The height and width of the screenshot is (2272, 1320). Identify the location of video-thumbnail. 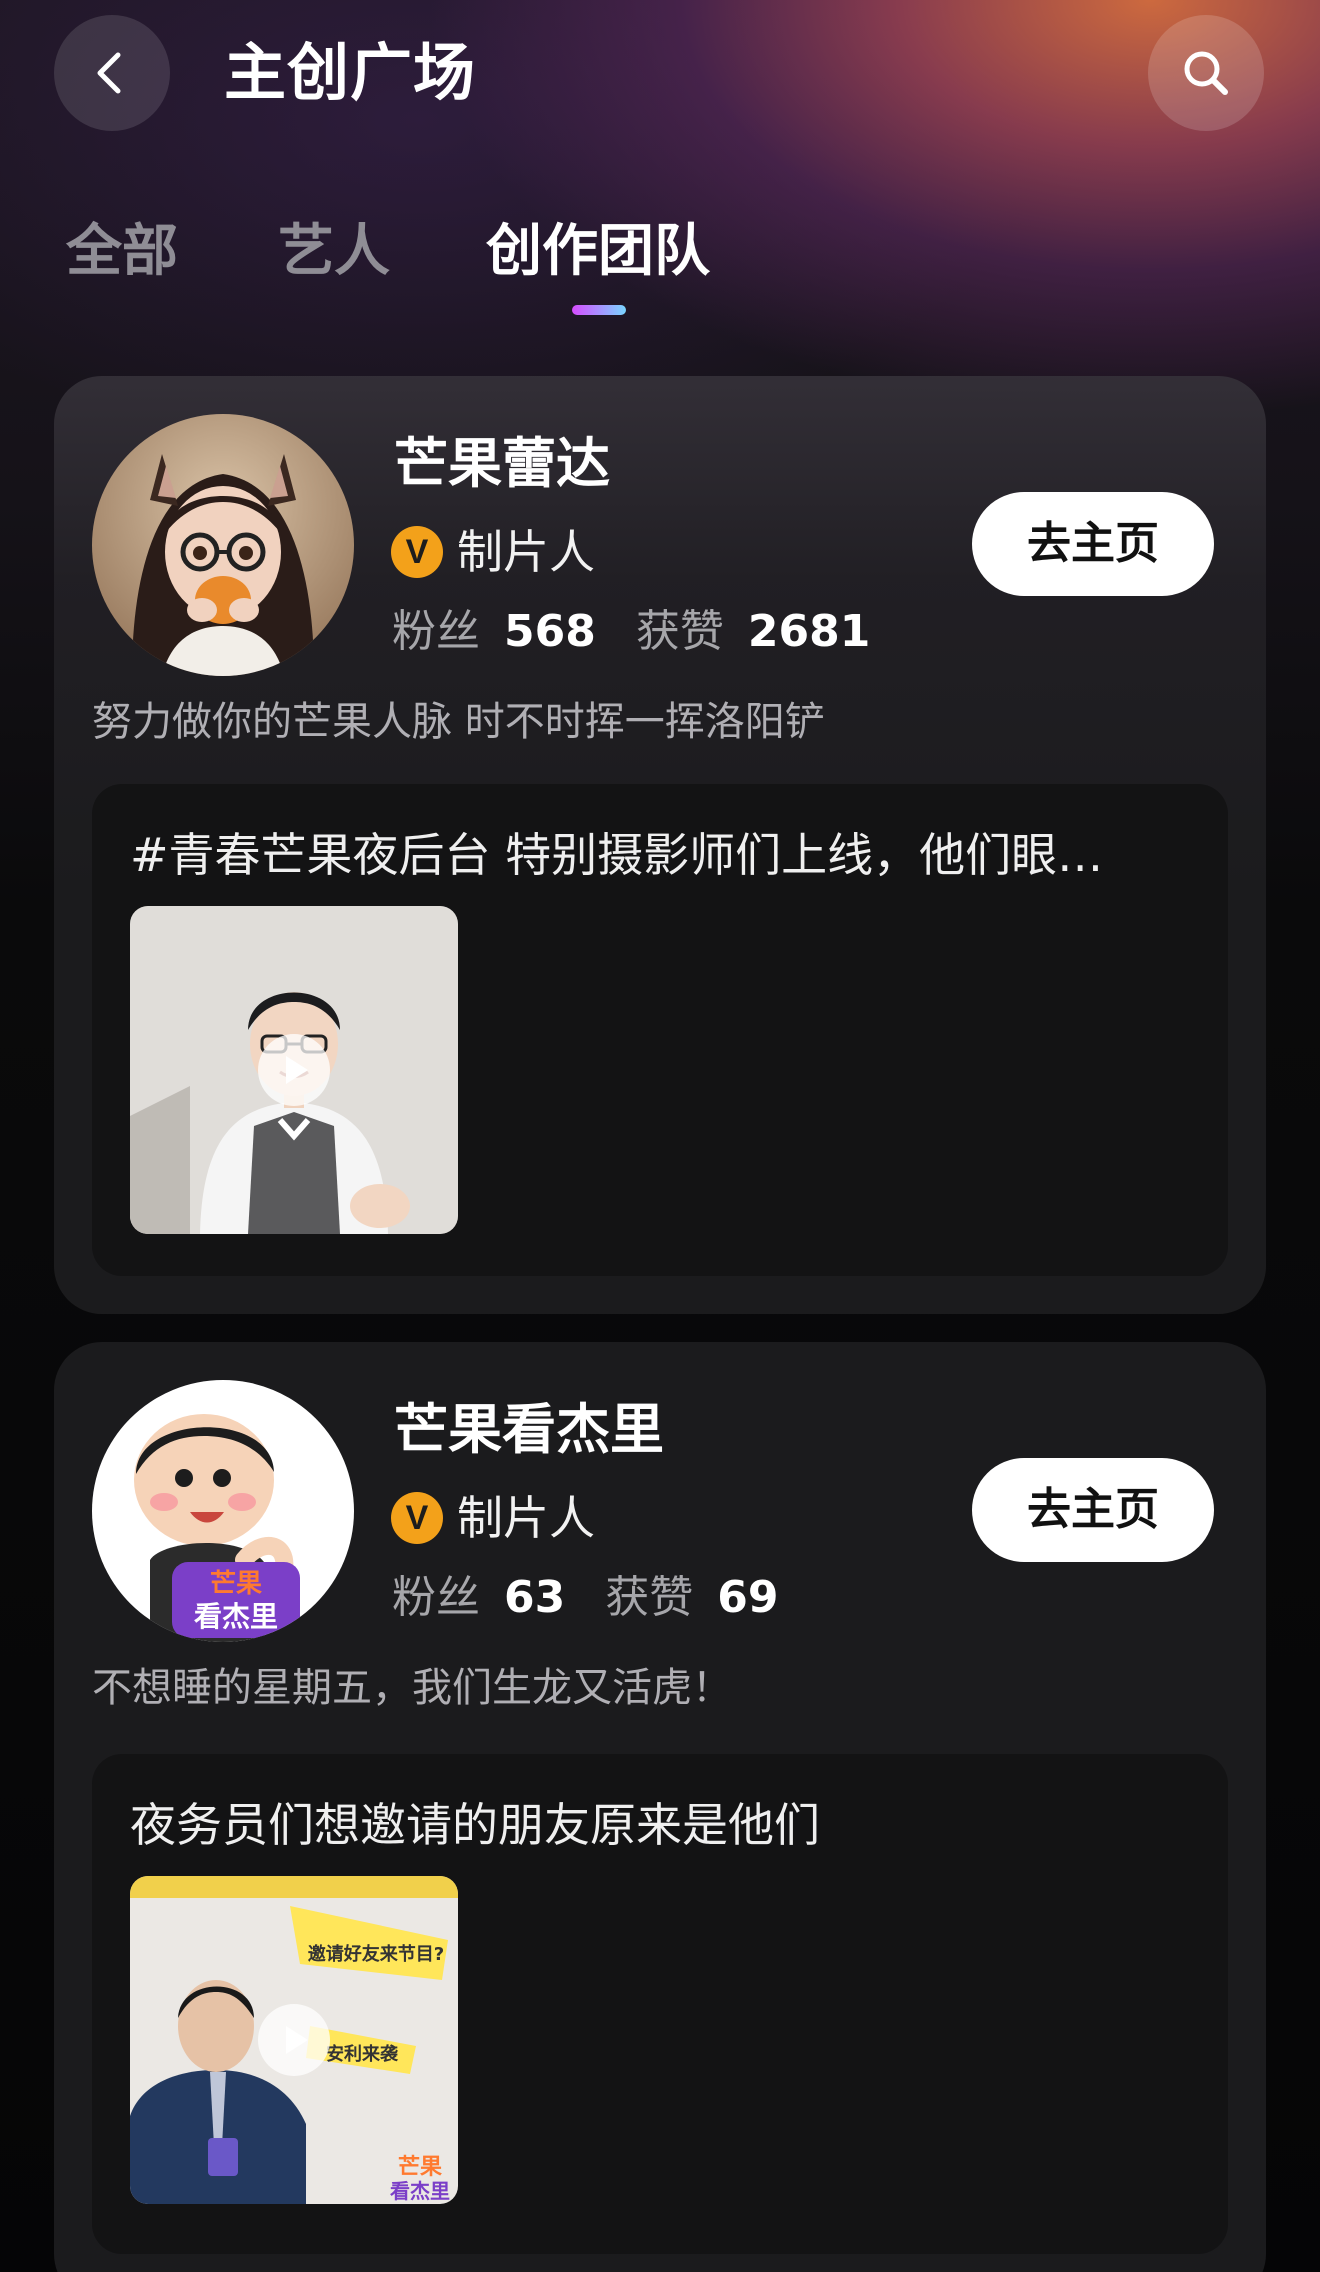
(294, 1070).